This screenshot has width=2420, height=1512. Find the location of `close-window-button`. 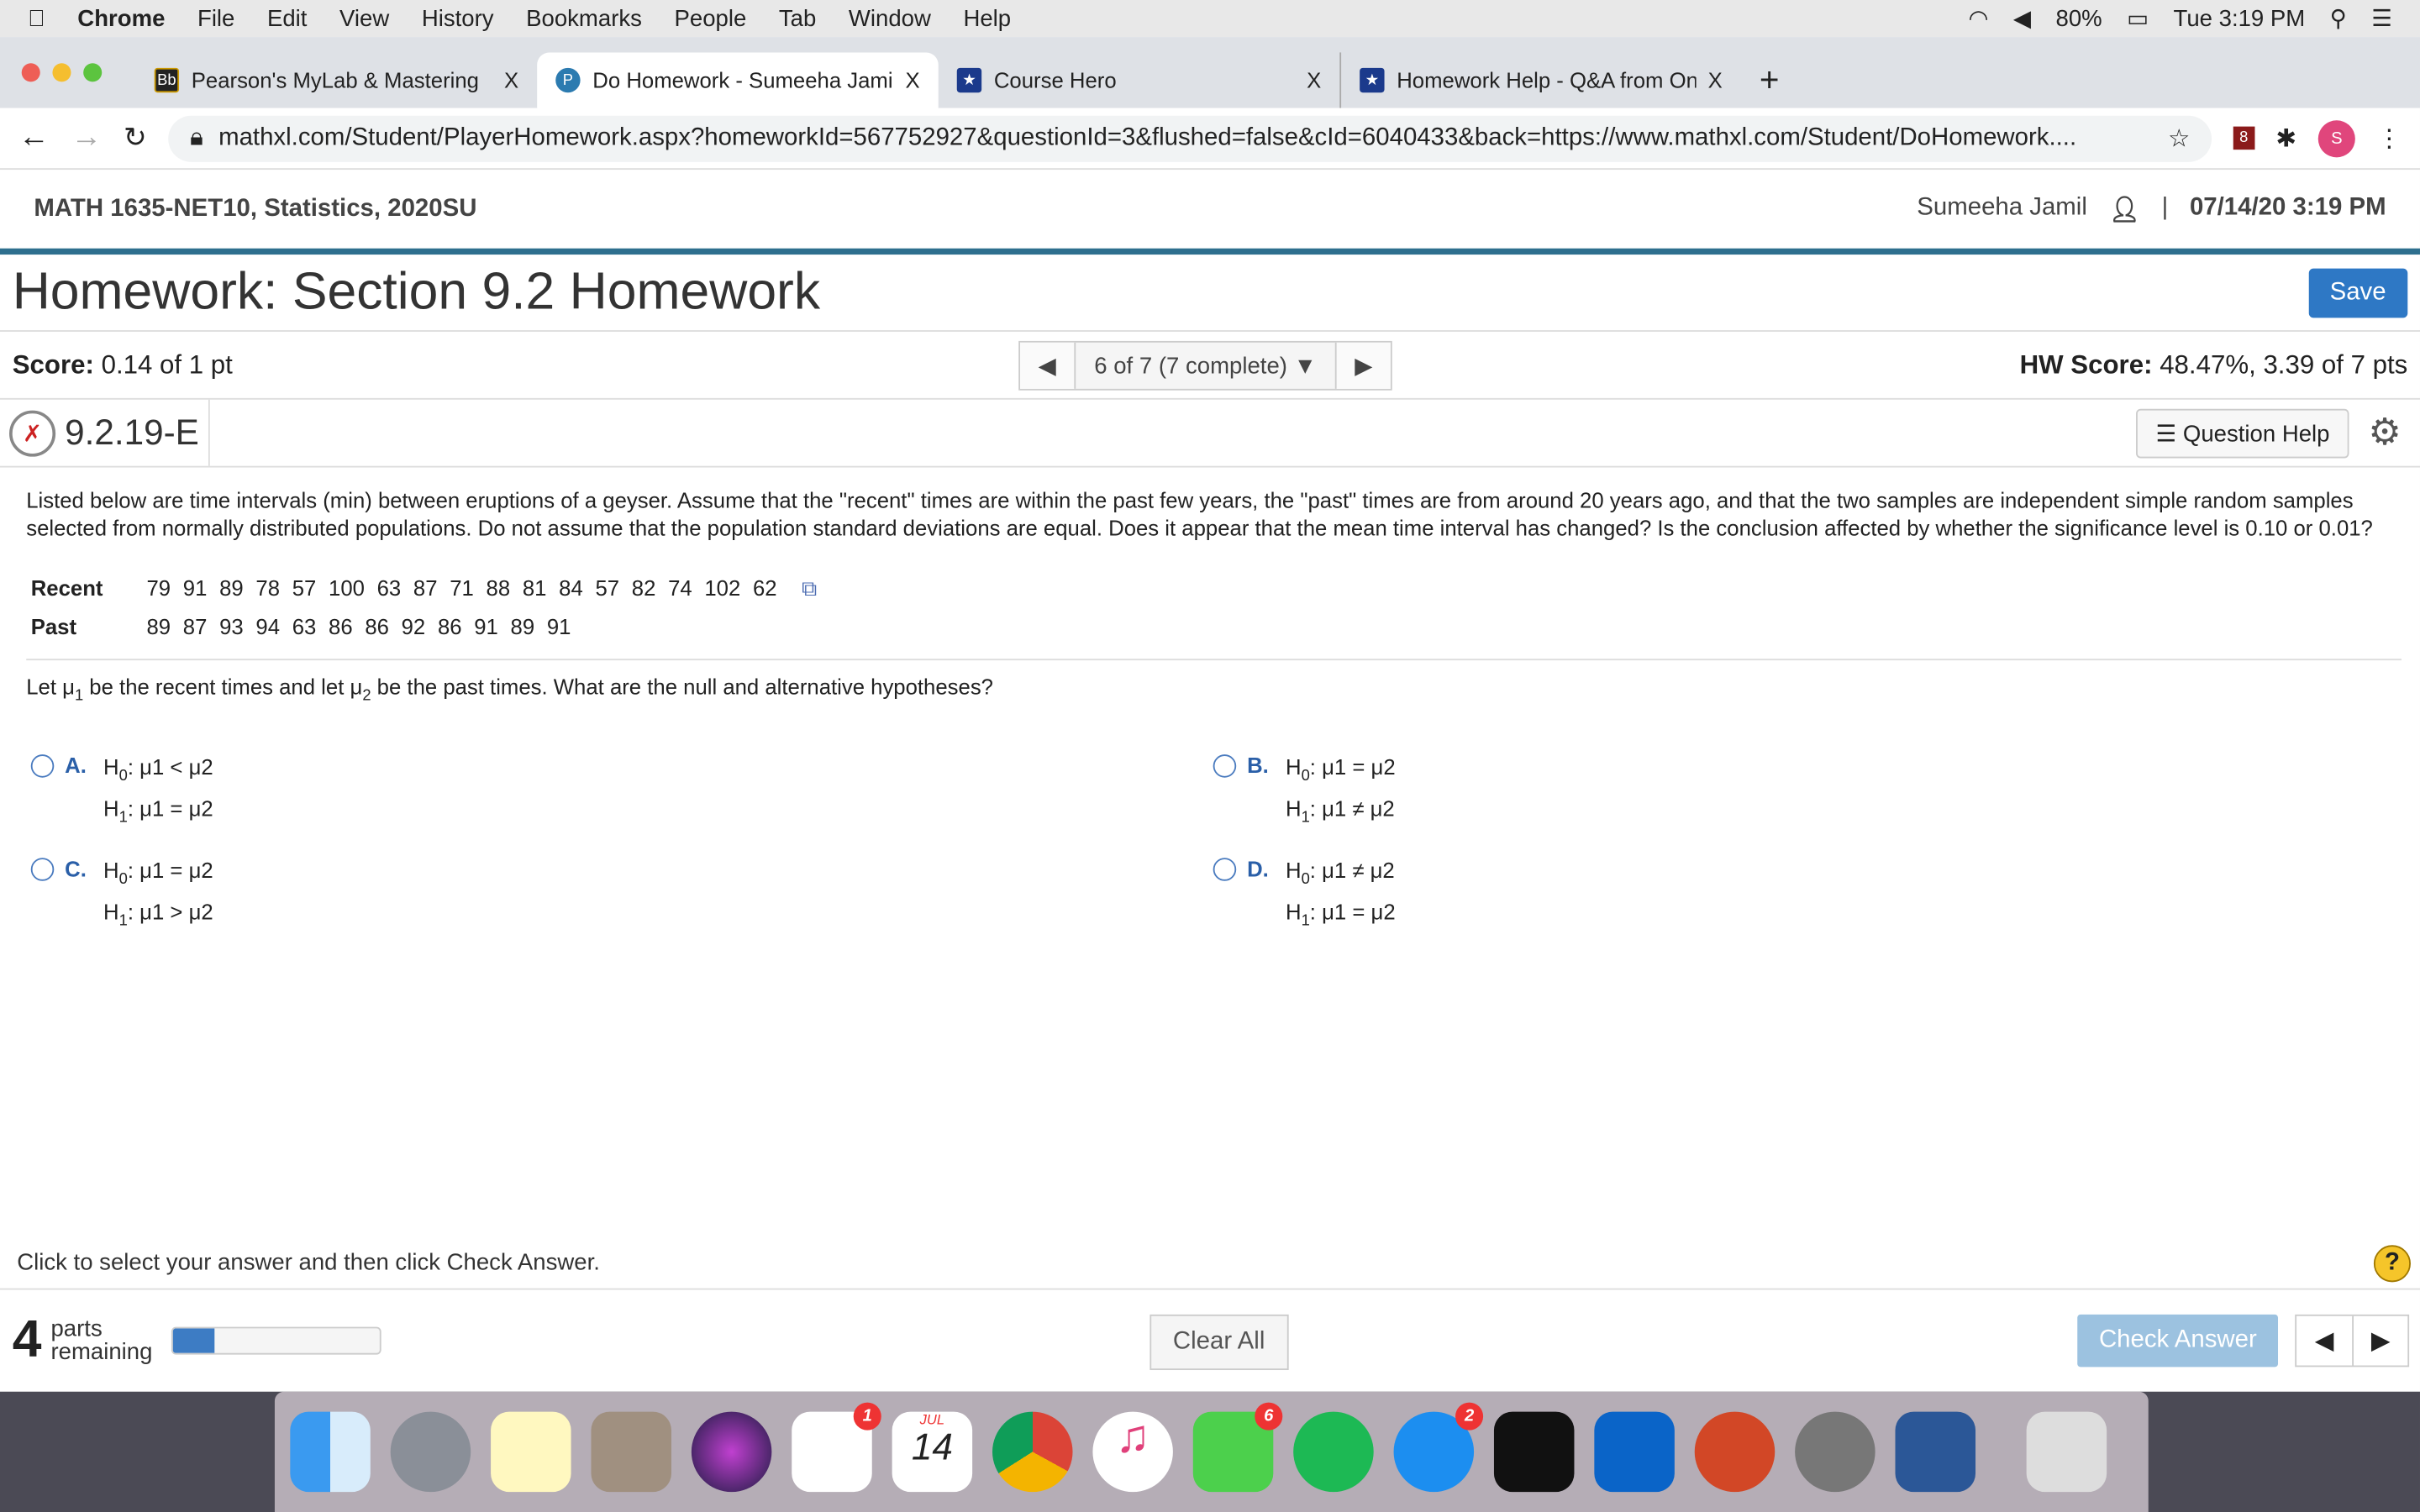

close-window-button is located at coordinates (30, 72).